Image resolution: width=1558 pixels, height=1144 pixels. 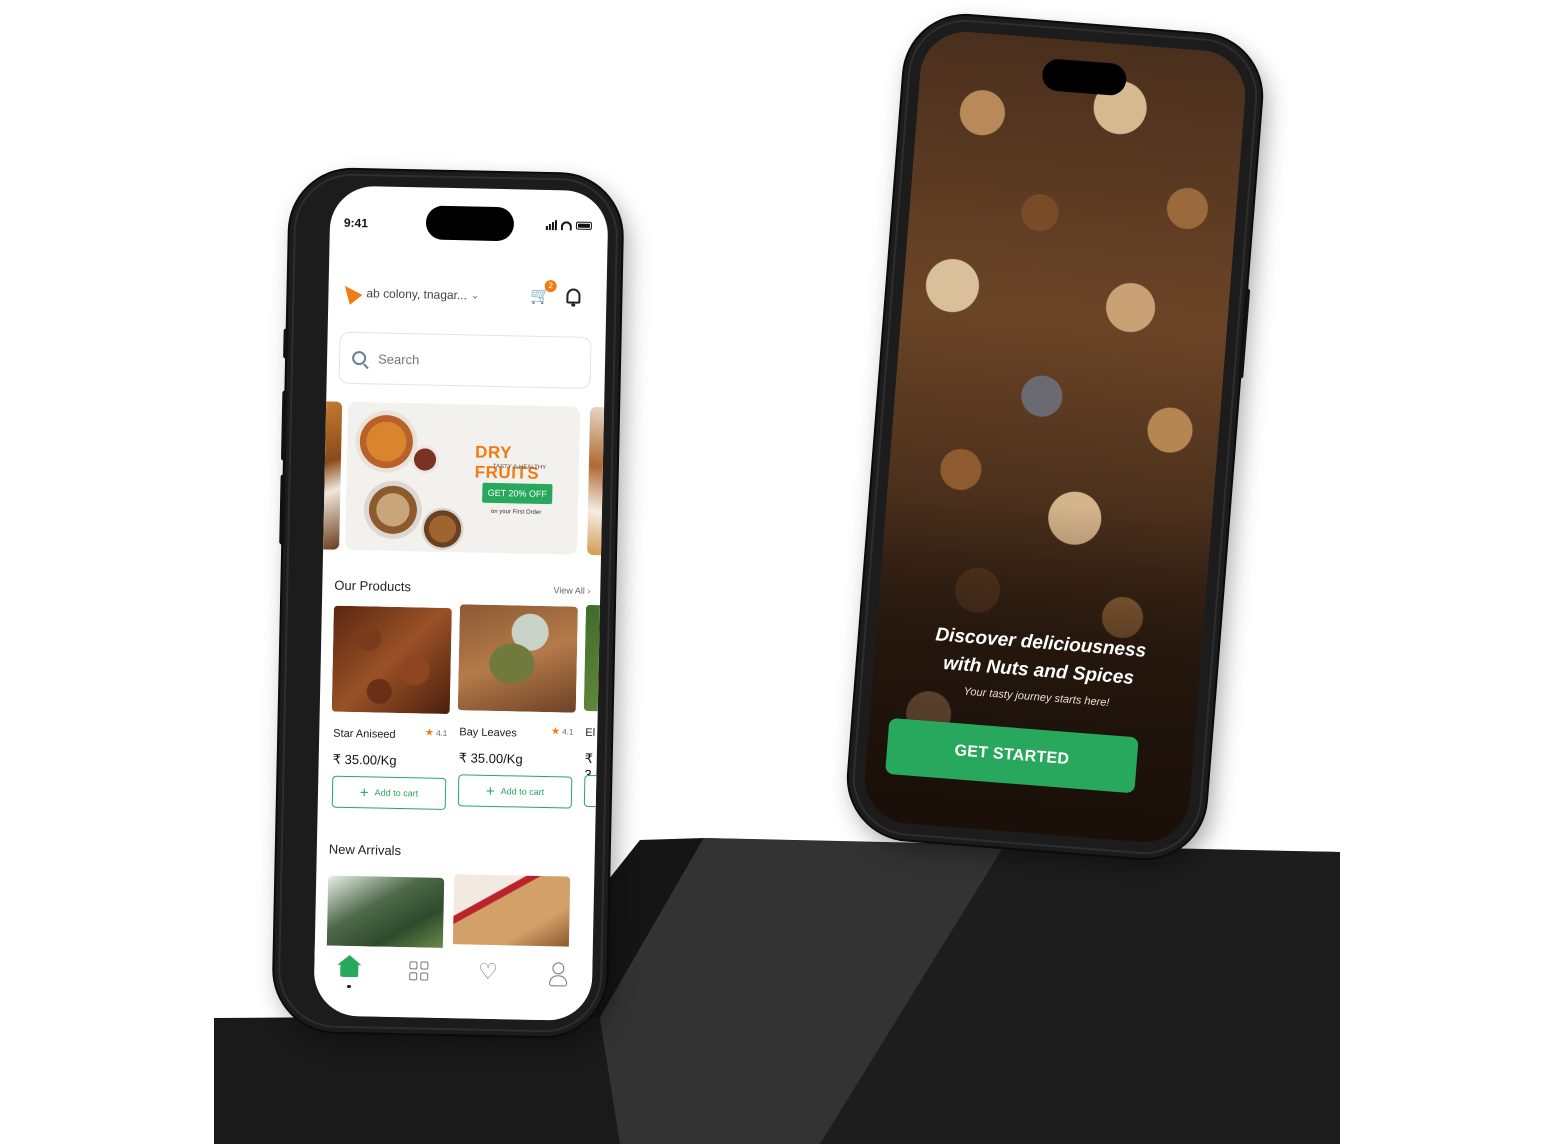 What do you see at coordinates (517, 658) in the screenshot?
I see `bay-leaves-image` at bounding box center [517, 658].